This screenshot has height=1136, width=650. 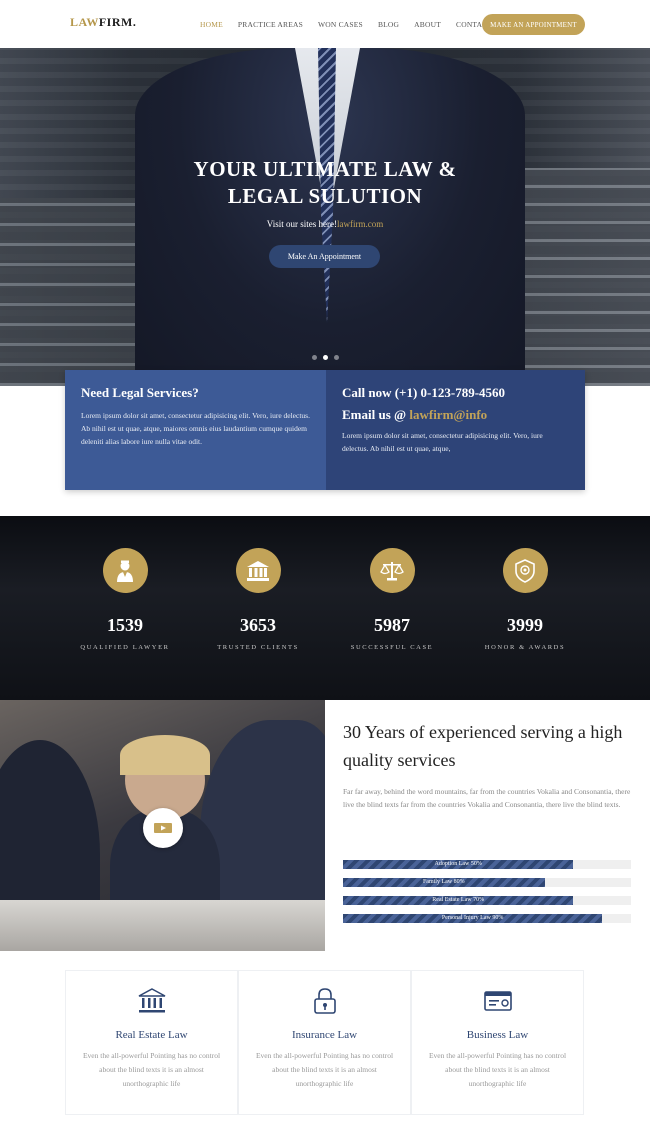 I want to click on logo-firm-text: FIRM., so click(x=117, y=22).